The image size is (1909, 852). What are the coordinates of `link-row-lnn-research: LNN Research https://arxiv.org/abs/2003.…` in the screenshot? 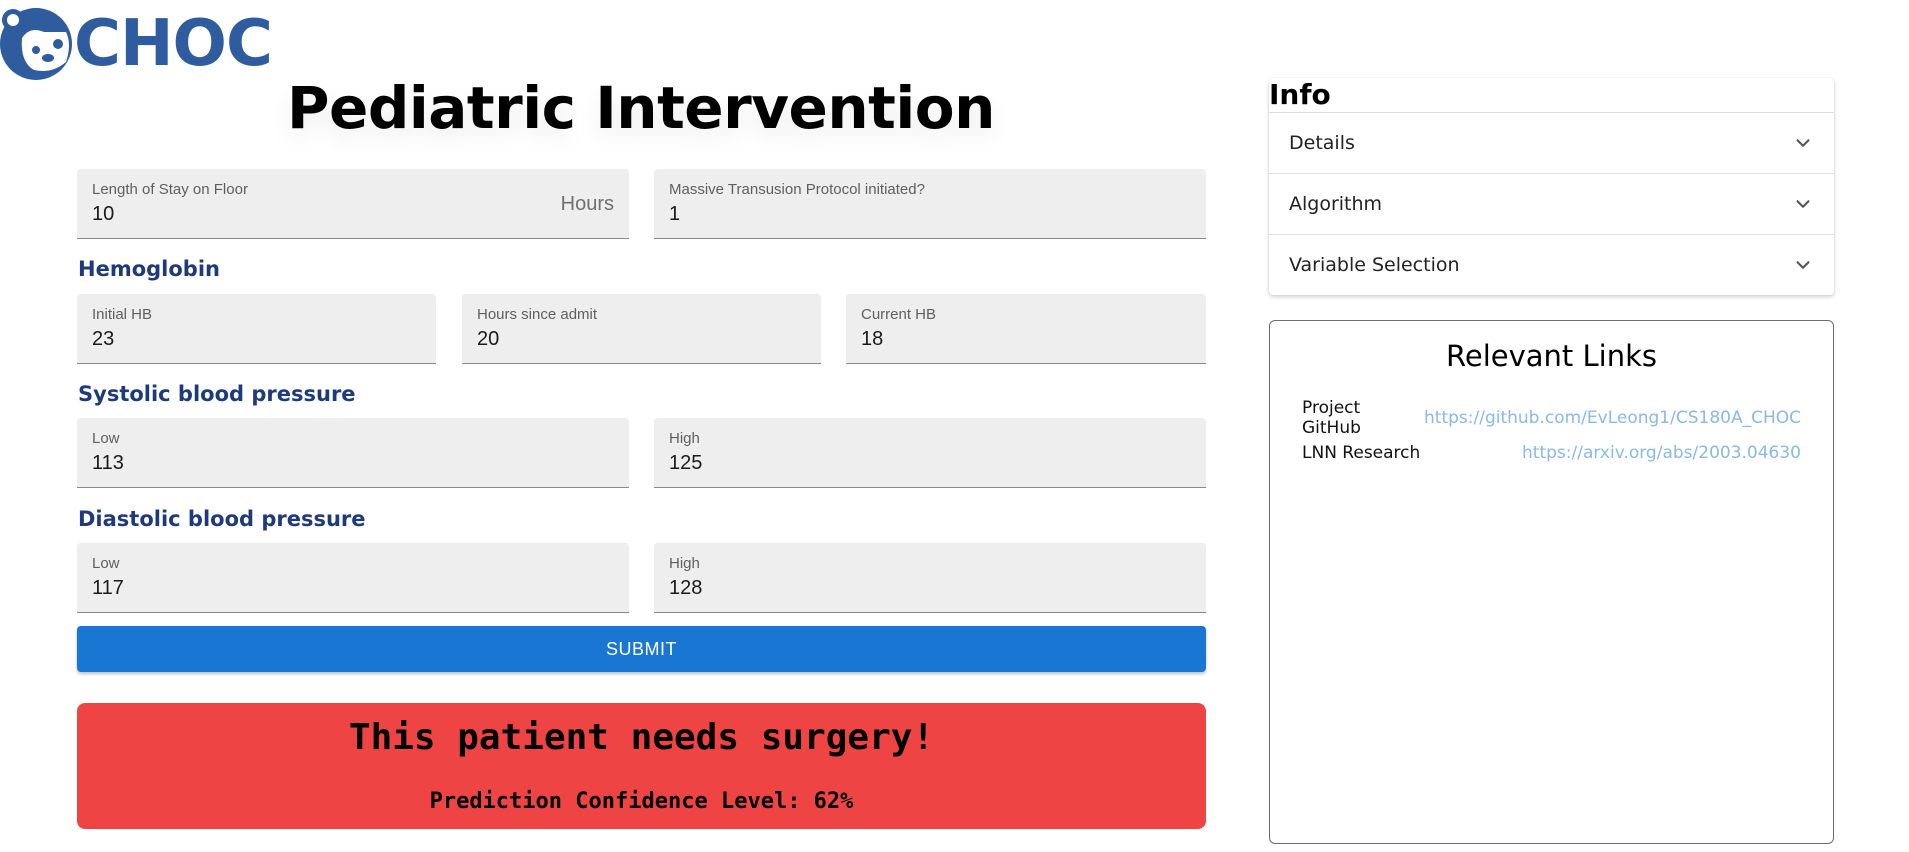 It's located at (1551, 453).